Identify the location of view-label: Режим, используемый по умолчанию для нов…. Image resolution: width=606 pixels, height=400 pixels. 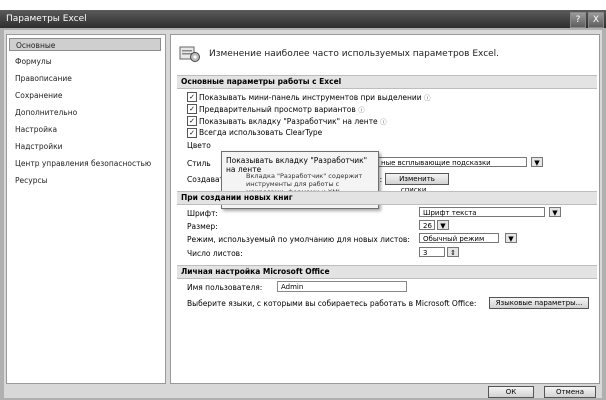
(298, 239).